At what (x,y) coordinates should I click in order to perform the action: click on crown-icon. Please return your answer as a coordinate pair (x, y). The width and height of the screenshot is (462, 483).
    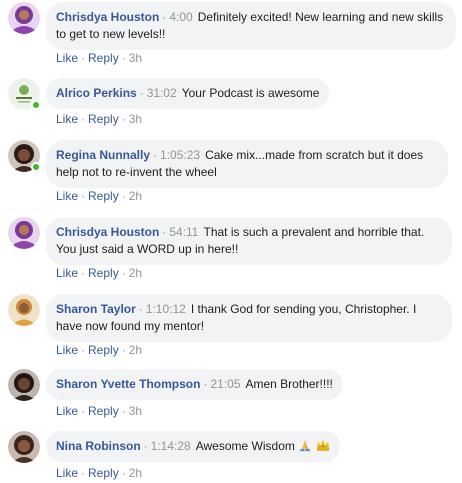
    Looking at the image, I should click on (322, 445).